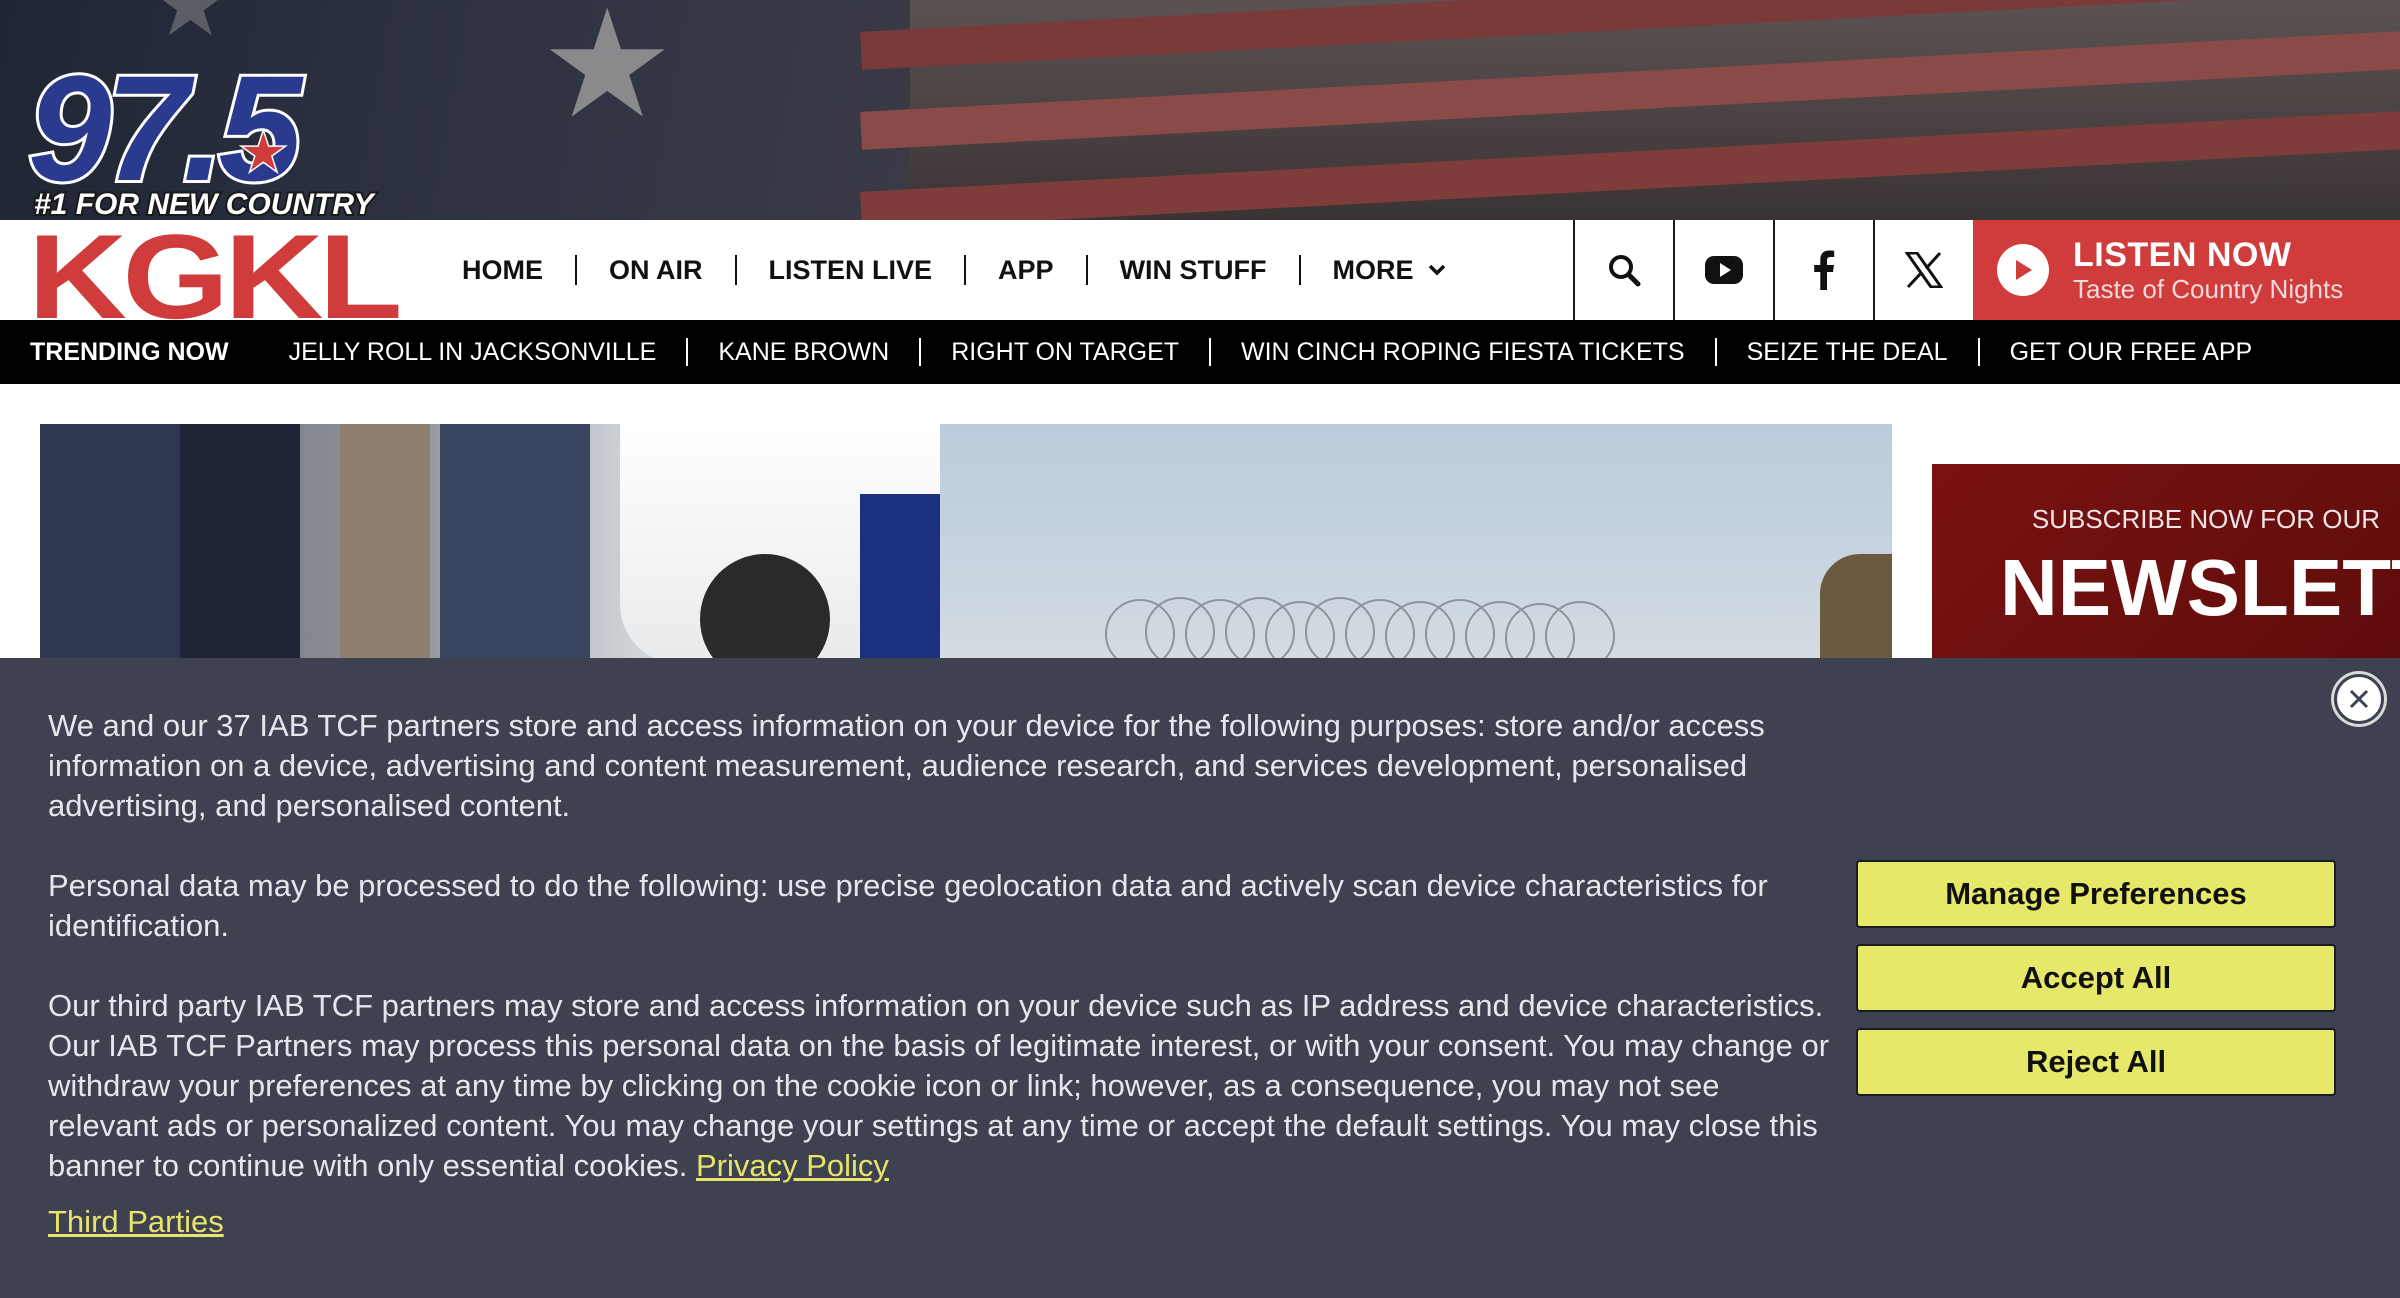 This screenshot has height=1298, width=2400. Describe the element at coordinates (805, 352) in the screenshot. I see `trending-item: KANE BROWN` at that location.